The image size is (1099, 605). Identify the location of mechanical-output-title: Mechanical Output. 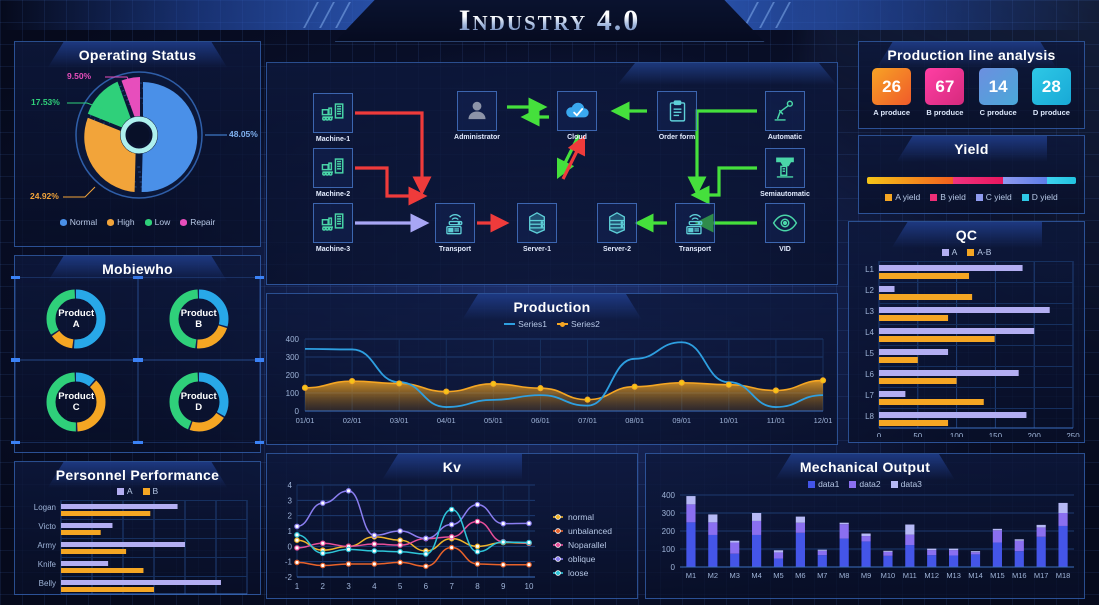
(865, 467).